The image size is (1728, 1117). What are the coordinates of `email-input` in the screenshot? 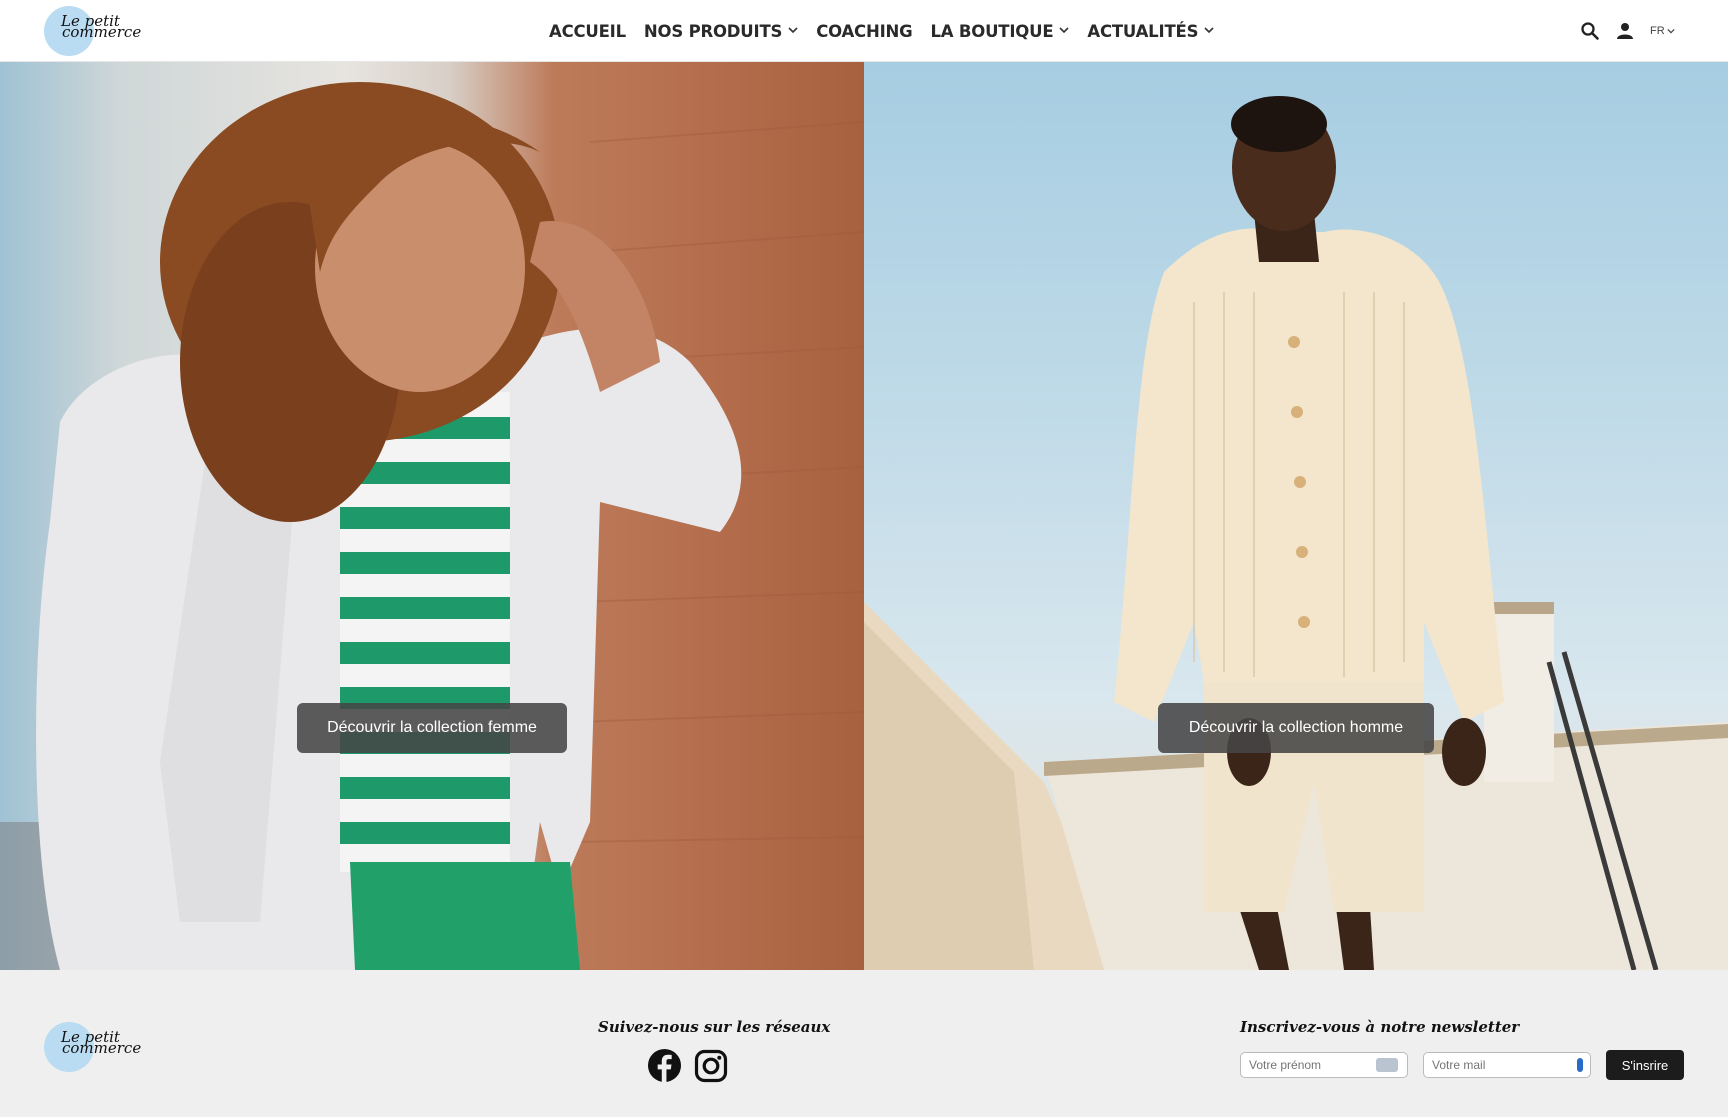 It's located at (1507, 1065).